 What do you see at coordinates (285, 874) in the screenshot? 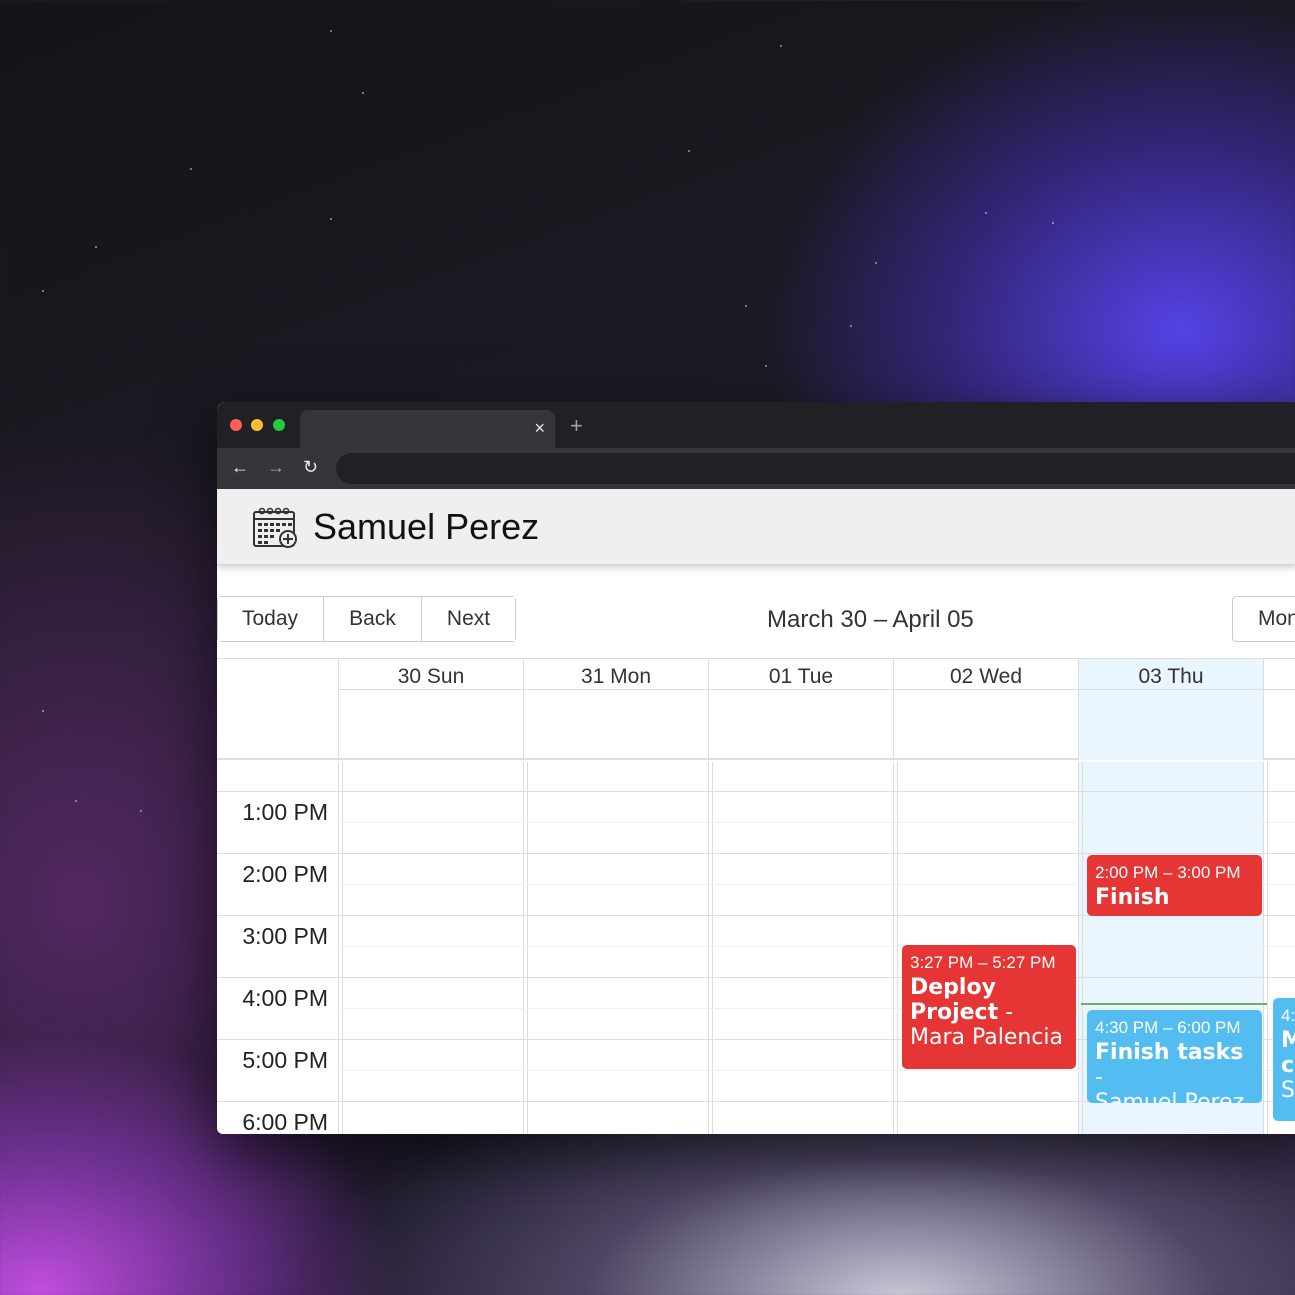
I see `time-label: 2:00 PM` at bounding box center [285, 874].